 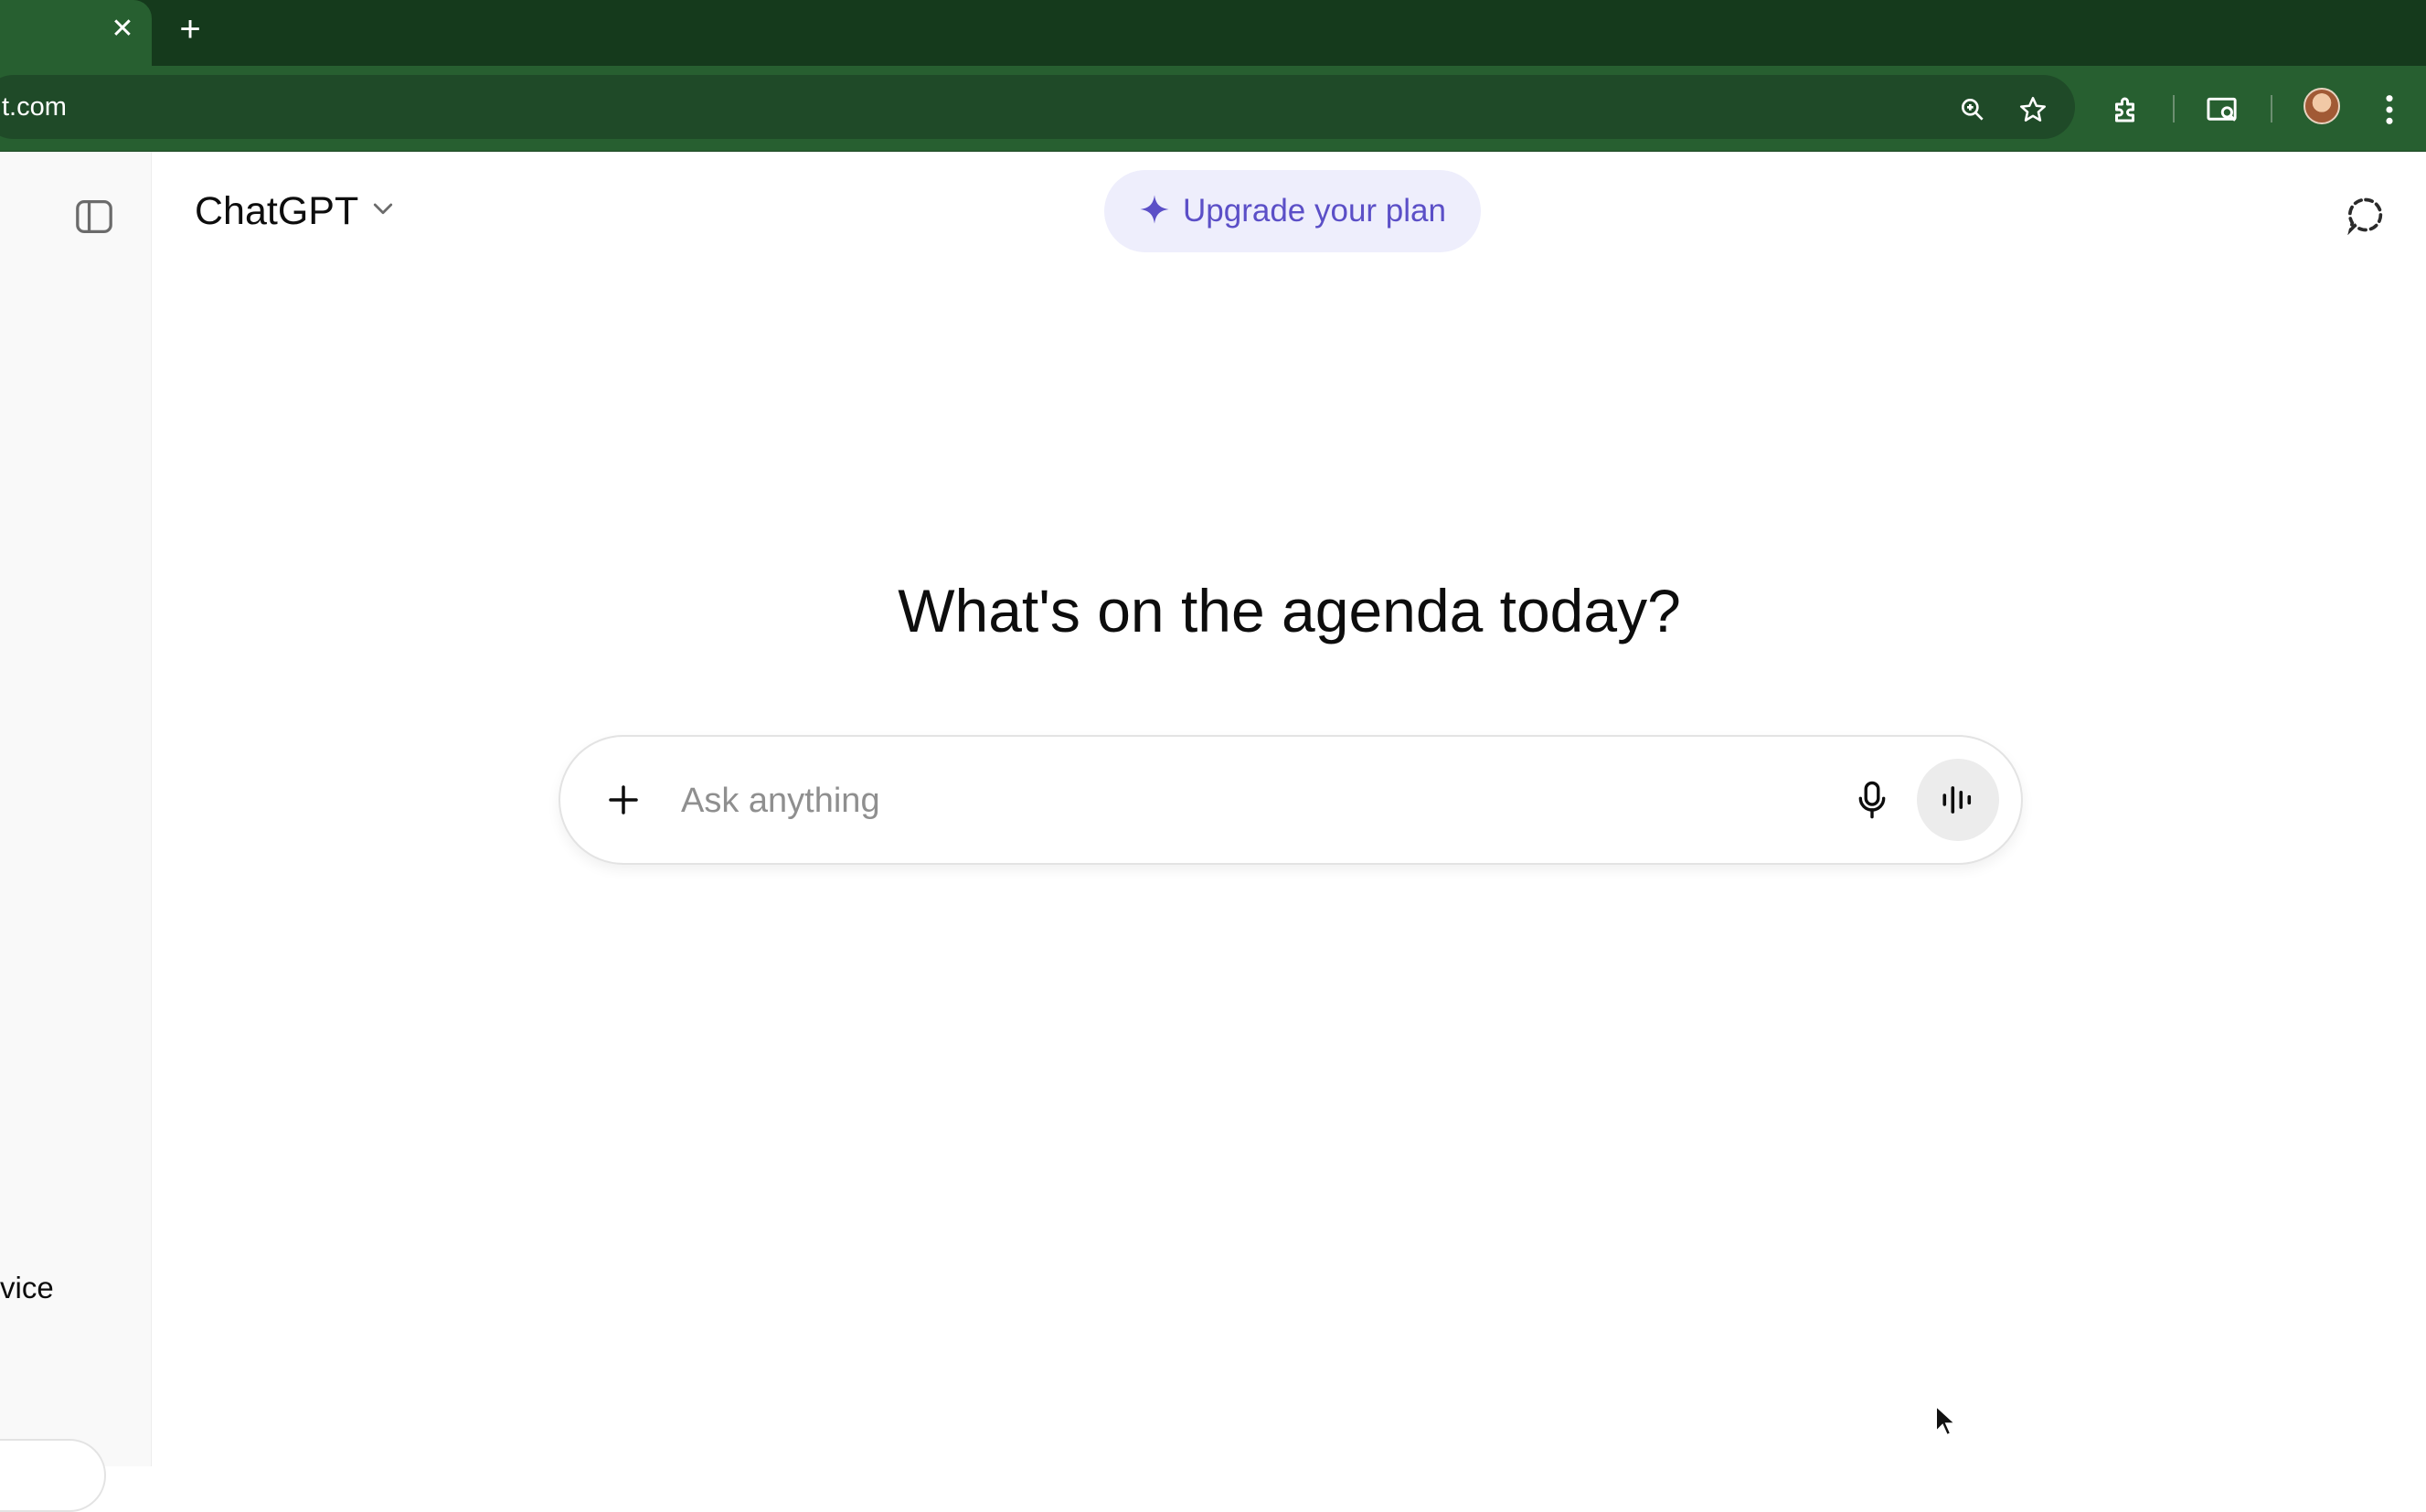 I want to click on tab-close-icon: ✕, so click(x=122, y=29).